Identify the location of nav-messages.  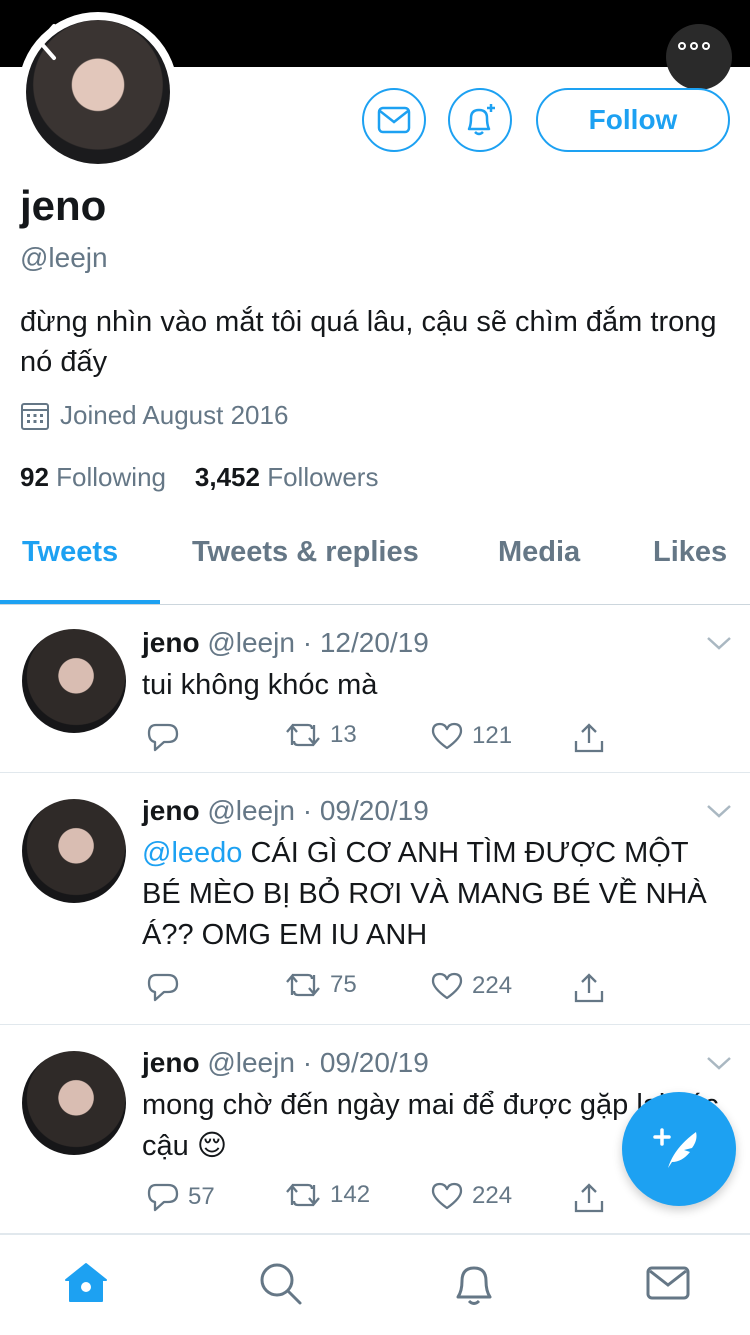
(668, 1283).